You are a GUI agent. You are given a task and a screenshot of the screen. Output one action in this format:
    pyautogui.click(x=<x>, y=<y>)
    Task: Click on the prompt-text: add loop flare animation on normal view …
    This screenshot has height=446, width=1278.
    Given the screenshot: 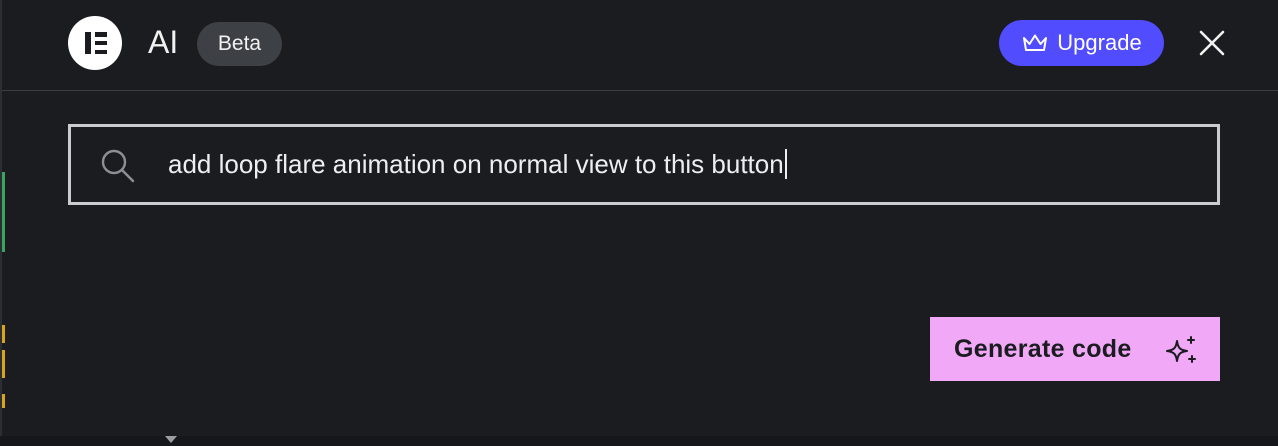 What is the action you would take?
    pyautogui.click(x=477, y=164)
    